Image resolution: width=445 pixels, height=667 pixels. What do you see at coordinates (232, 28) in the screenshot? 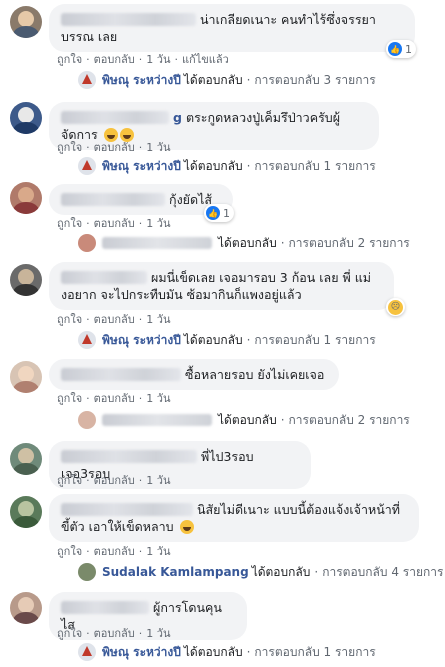
I see `comment-bubble: น่าเกลียดเนาะ คนทำไร้ซึ่งจรรยาบรรณ เลย` at bounding box center [232, 28].